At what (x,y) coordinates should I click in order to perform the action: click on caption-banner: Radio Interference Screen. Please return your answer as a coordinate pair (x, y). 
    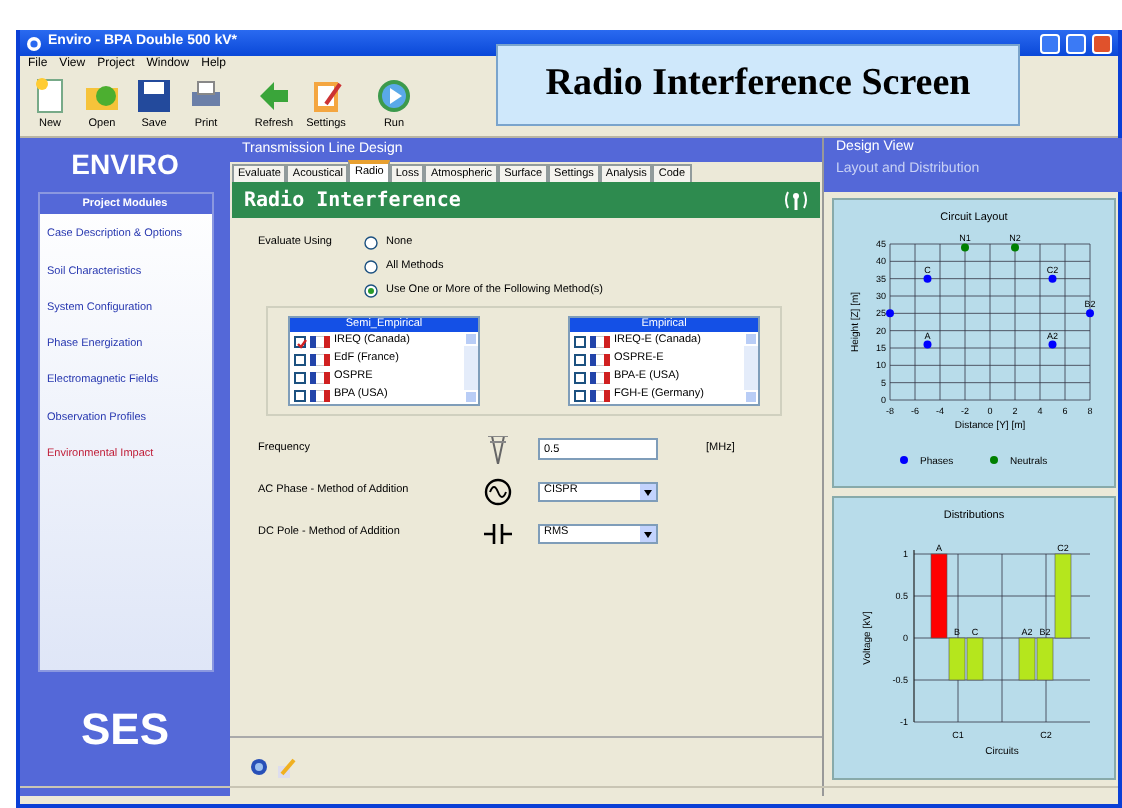
    Looking at the image, I should click on (758, 85).